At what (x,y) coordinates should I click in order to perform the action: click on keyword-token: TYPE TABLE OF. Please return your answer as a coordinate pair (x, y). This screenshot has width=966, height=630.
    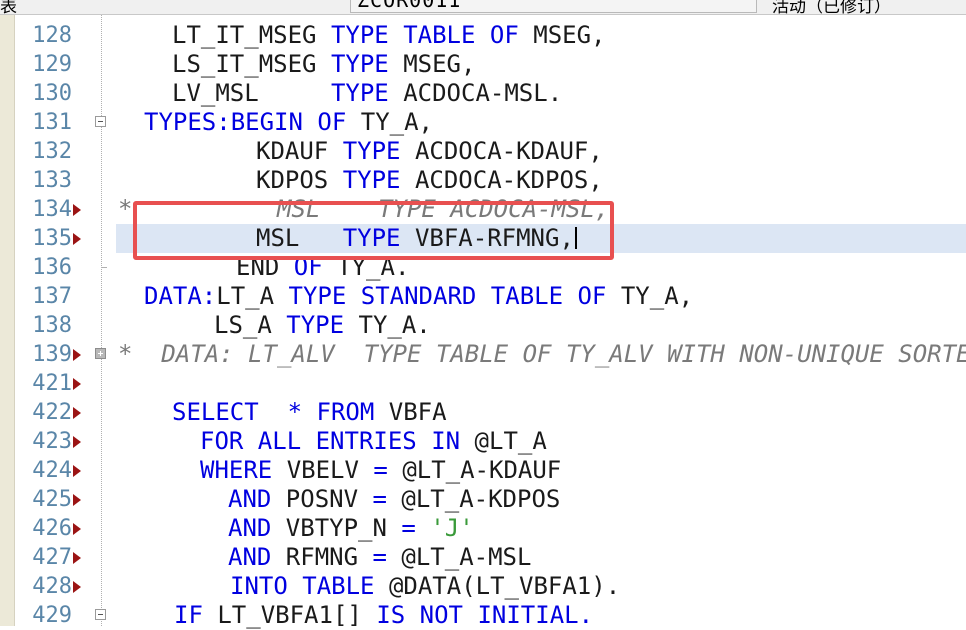
    Looking at the image, I should click on (432, 35).